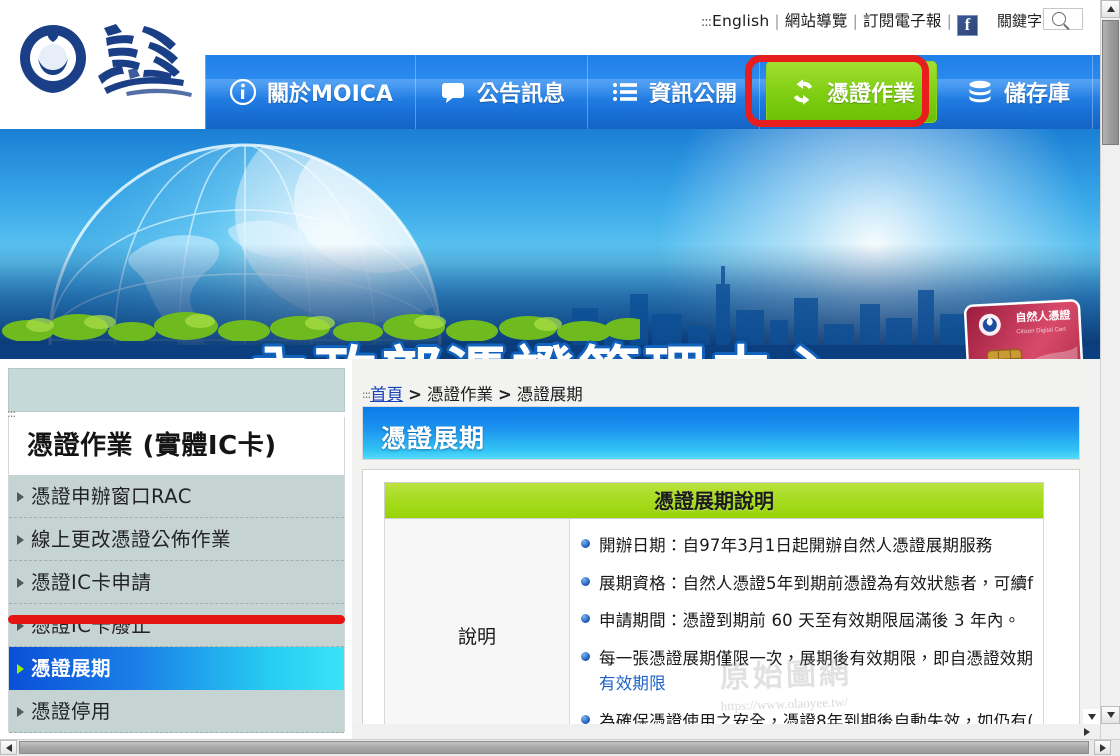  Describe the element at coordinates (816, 583) in the screenshot. I see `list-item-text: 展期資格：自然人憑證5年到期前憑證為有效狀態者，可續f` at that location.